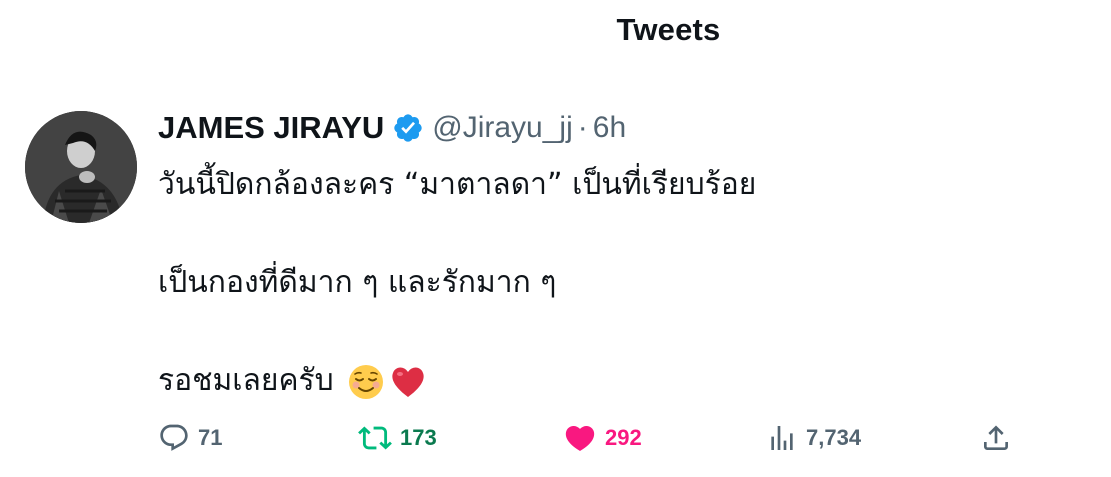 This screenshot has width=1111, height=477. What do you see at coordinates (609, 128) in the screenshot?
I see `tweet-timestamp: 6h` at bounding box center [609, 128].